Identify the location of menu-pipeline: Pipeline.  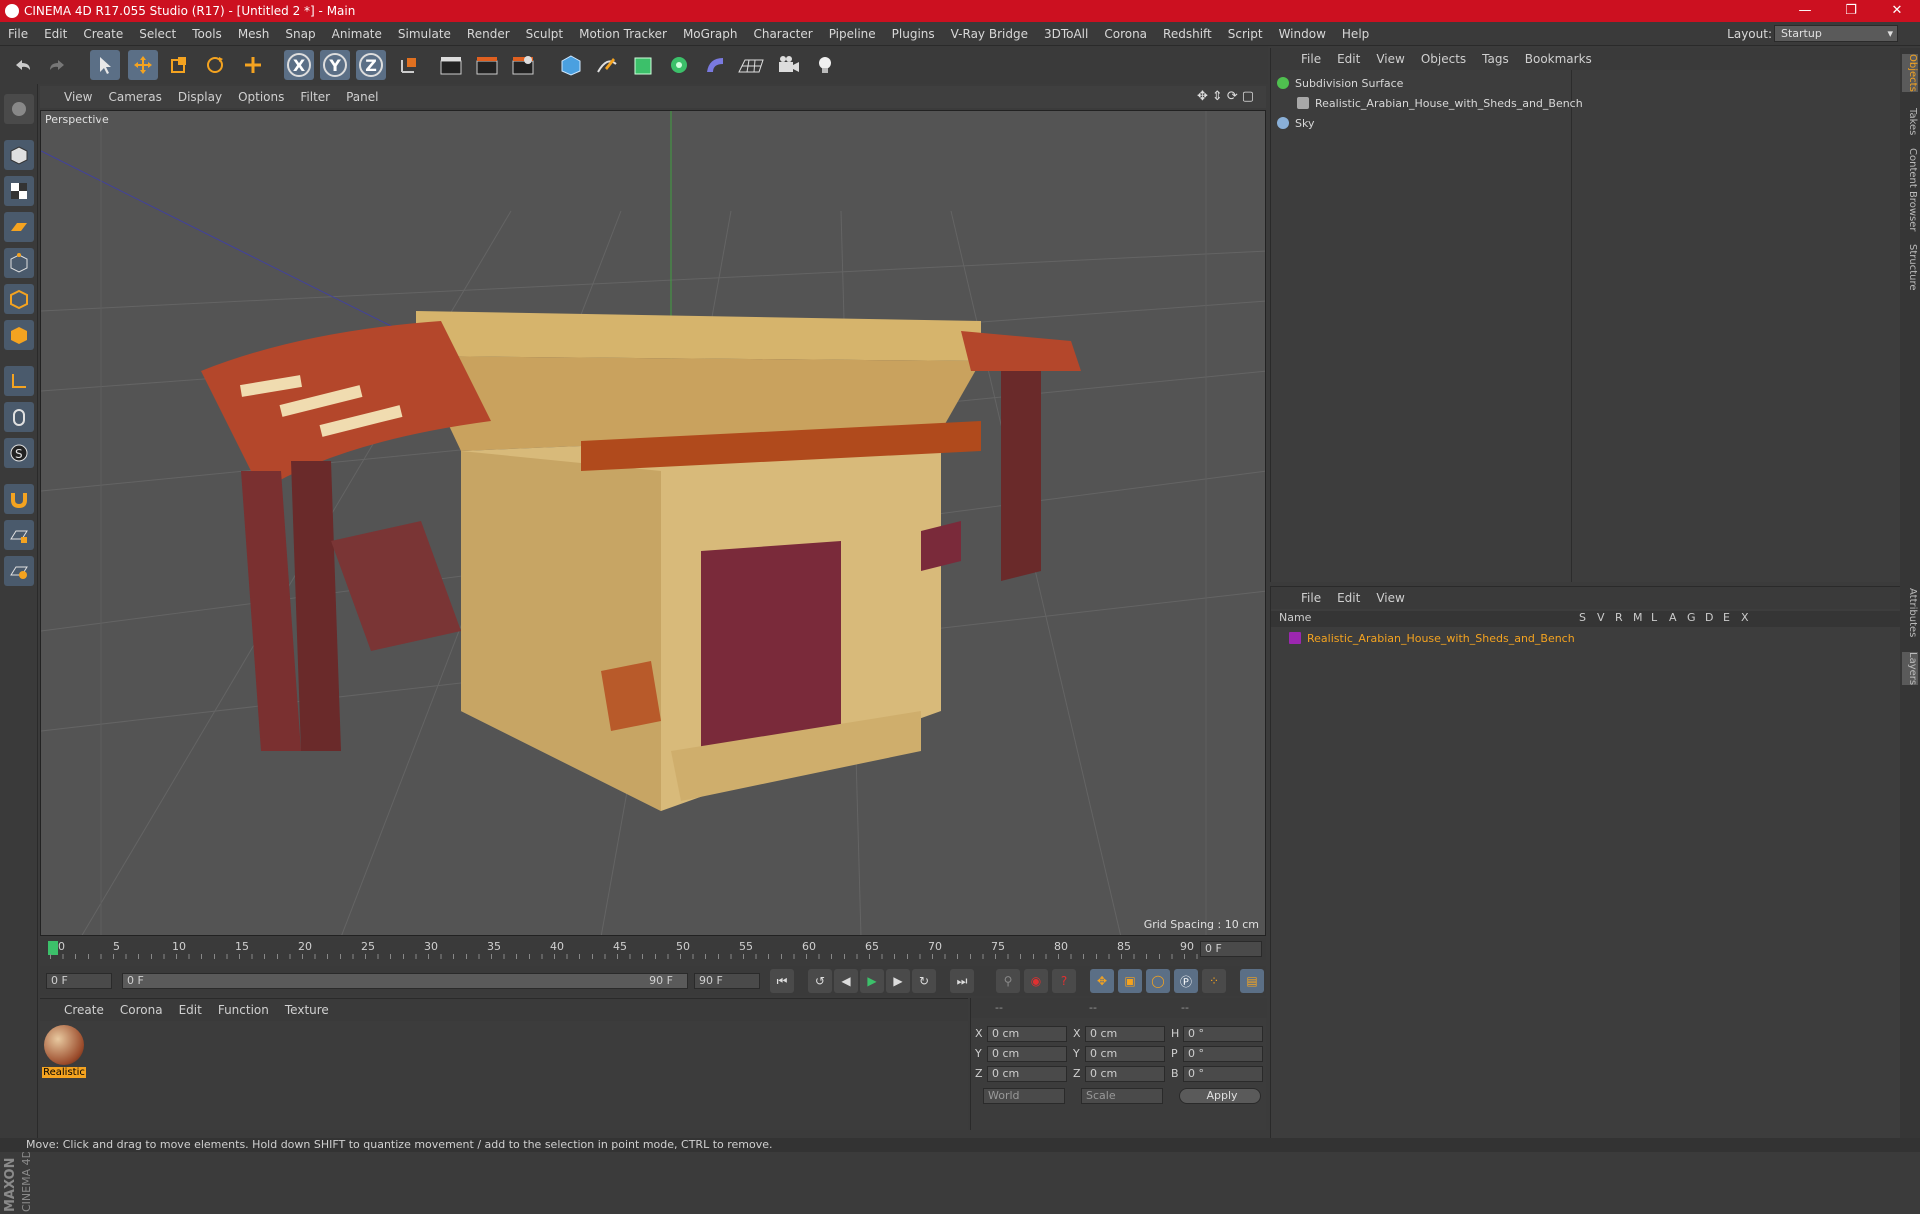
(852, 34).